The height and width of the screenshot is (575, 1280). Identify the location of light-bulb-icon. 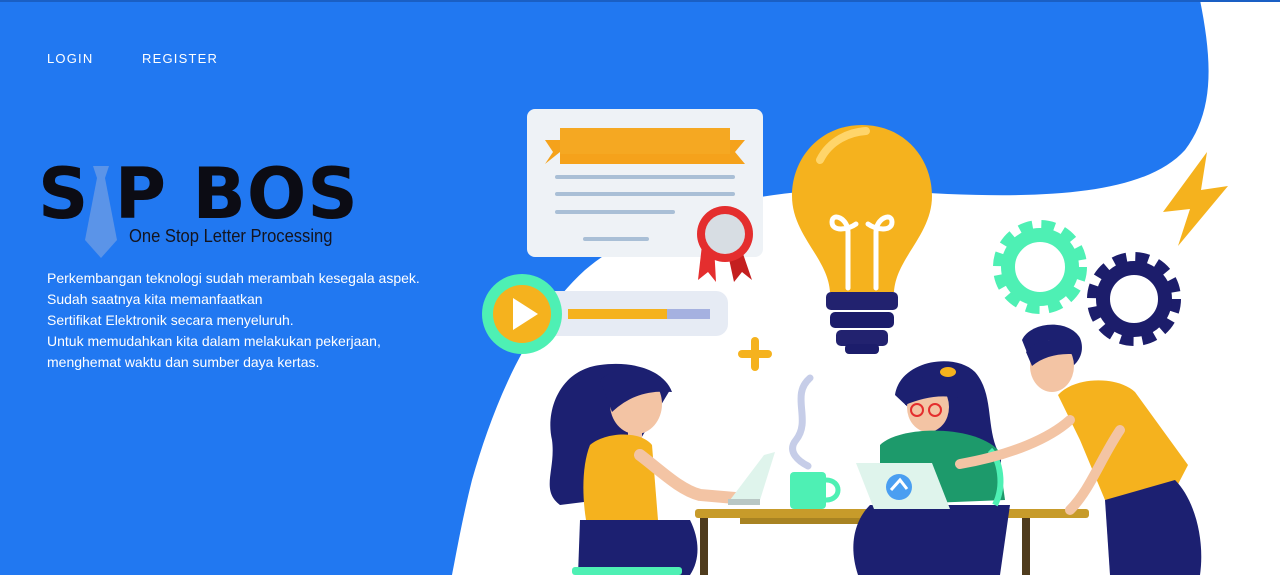
(862, 239).